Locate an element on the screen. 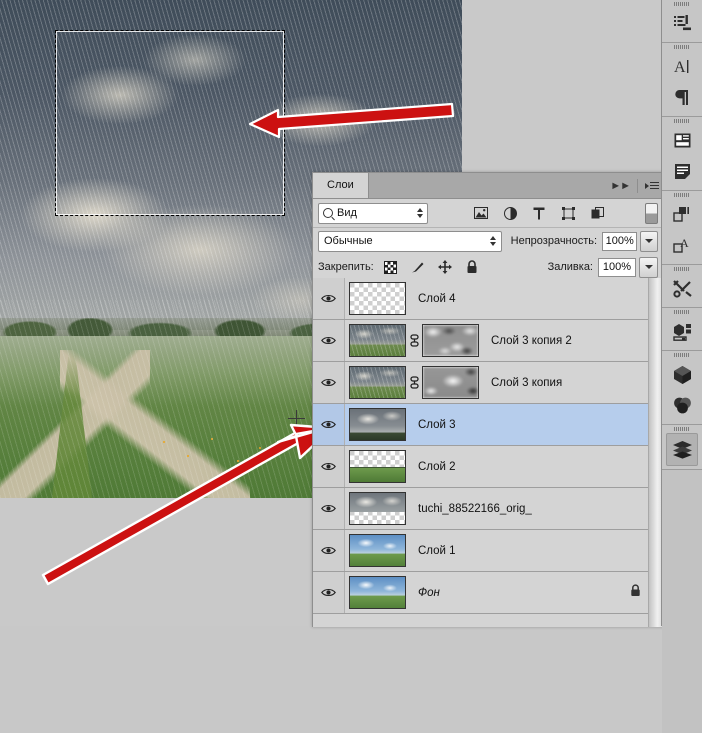  character-icon: A is located at coordinates (682, 66).